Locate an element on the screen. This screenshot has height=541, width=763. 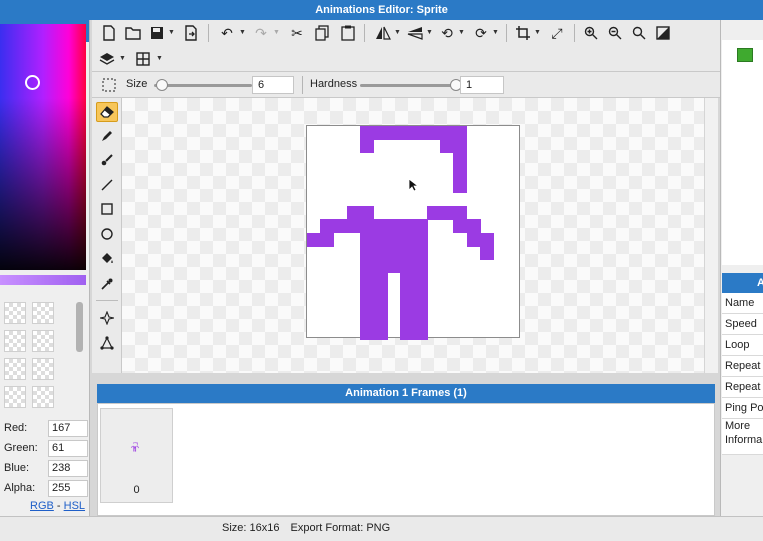
blue-label: Blue: is located at coordinates (17, 468).